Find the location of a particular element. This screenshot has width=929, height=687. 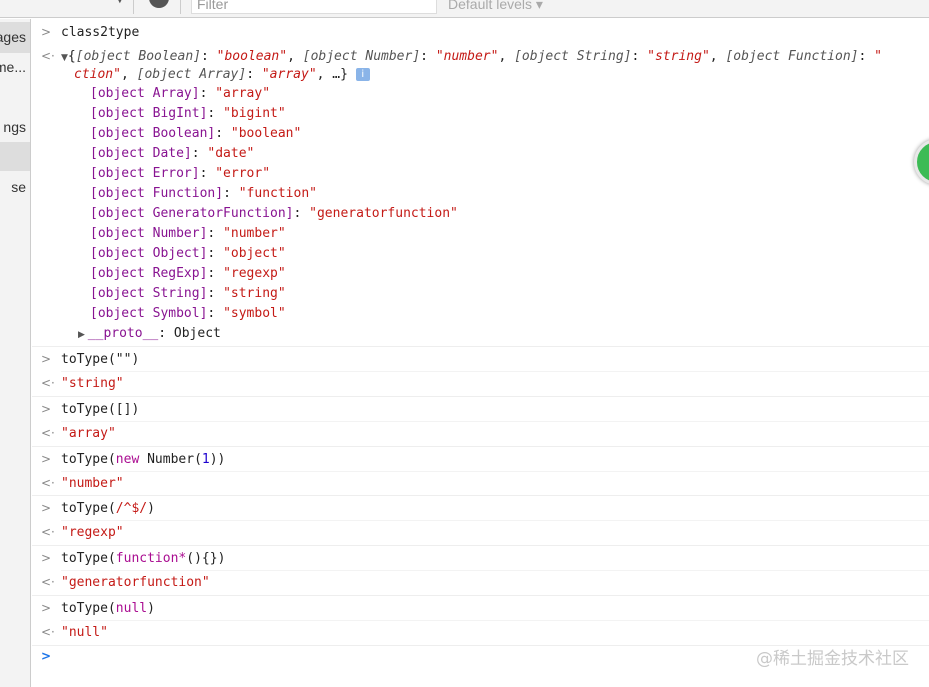

filter-input: Filter is located at coordinates (314, 7).